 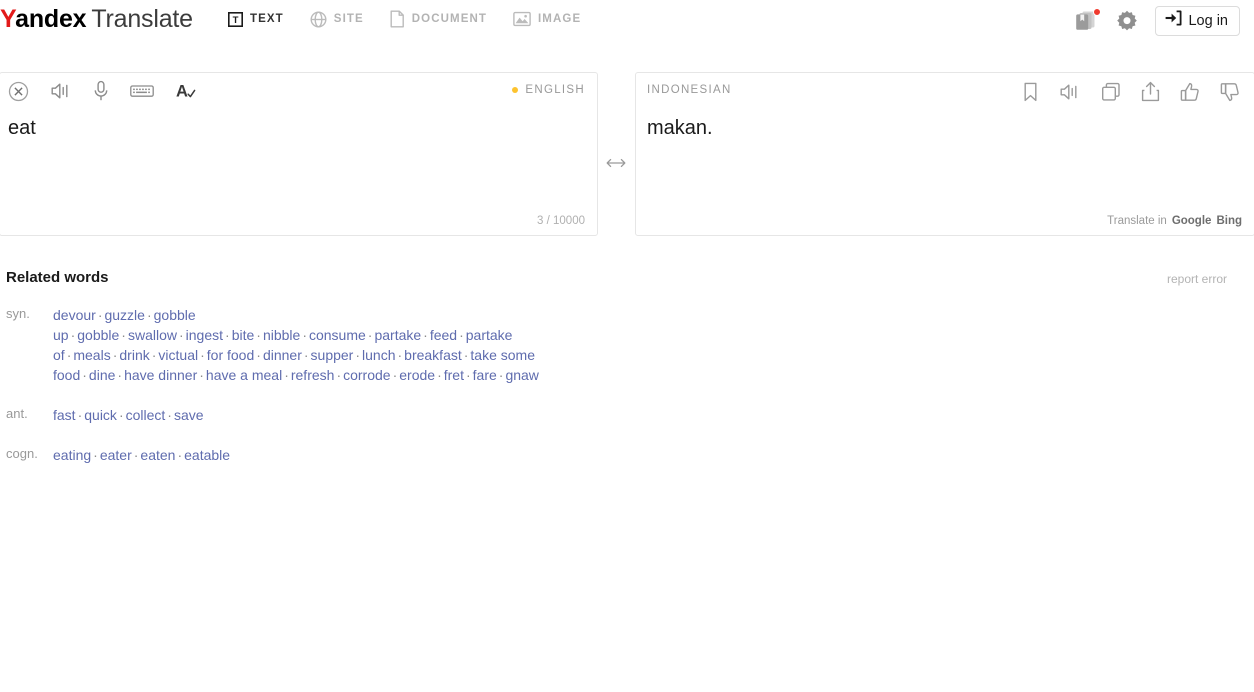 What do you see at coordinates (182, 92) in the screenshot?
I see `svg-text: A` at bounding box center [182, 92].